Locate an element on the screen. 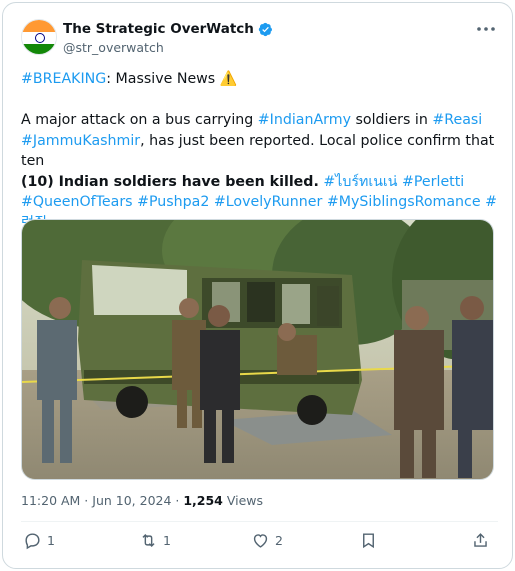 This screenshot has width=515, height=571. divider is located at coordinates (259, 521).